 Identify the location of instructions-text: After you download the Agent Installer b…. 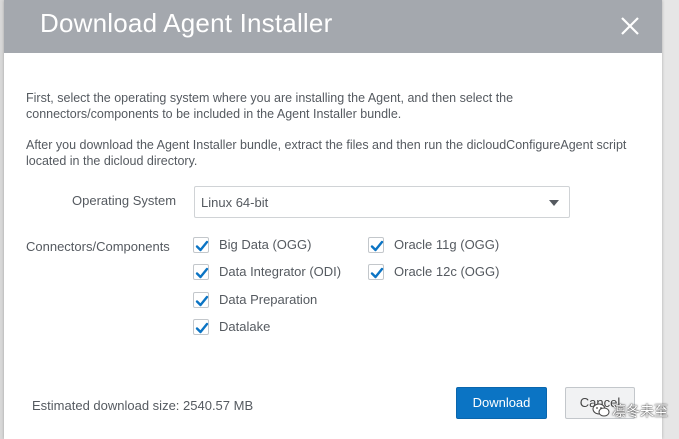
(326, 153).